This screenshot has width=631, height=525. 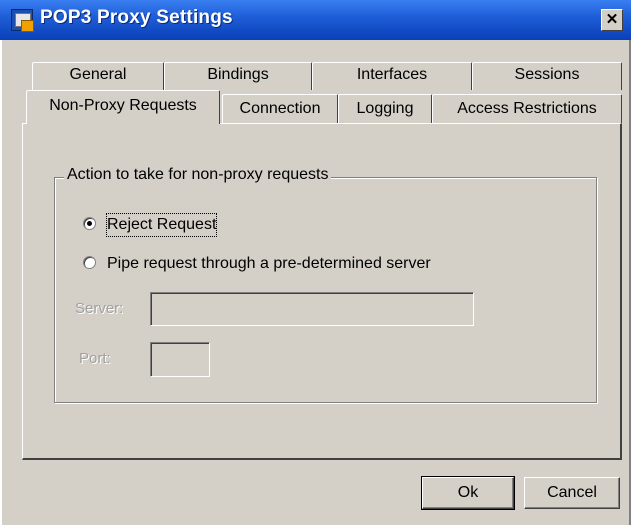 I want to click on title-bar: POP3 Proxy Settings ✕, so click(x=315, y=20).